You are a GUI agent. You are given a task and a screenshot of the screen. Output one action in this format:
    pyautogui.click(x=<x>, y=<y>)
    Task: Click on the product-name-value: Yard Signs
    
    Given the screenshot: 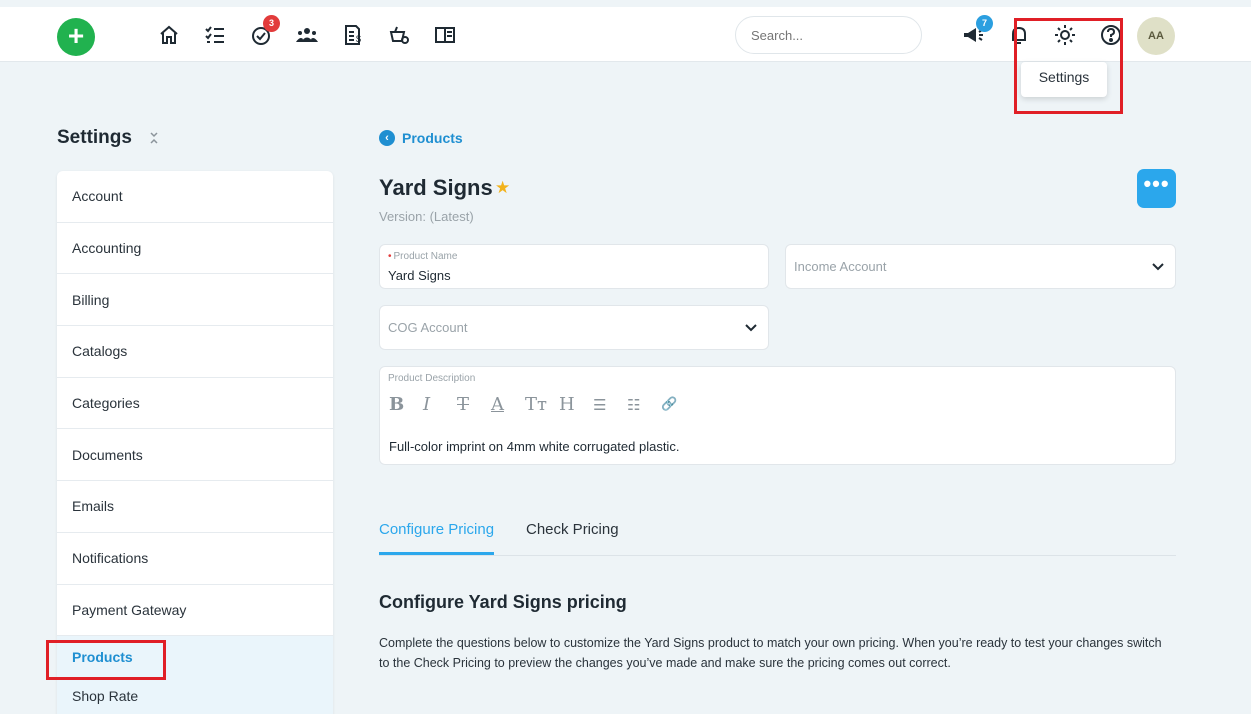 What is the action you would take?
    pyautogui.click(x=419, y=275)
    